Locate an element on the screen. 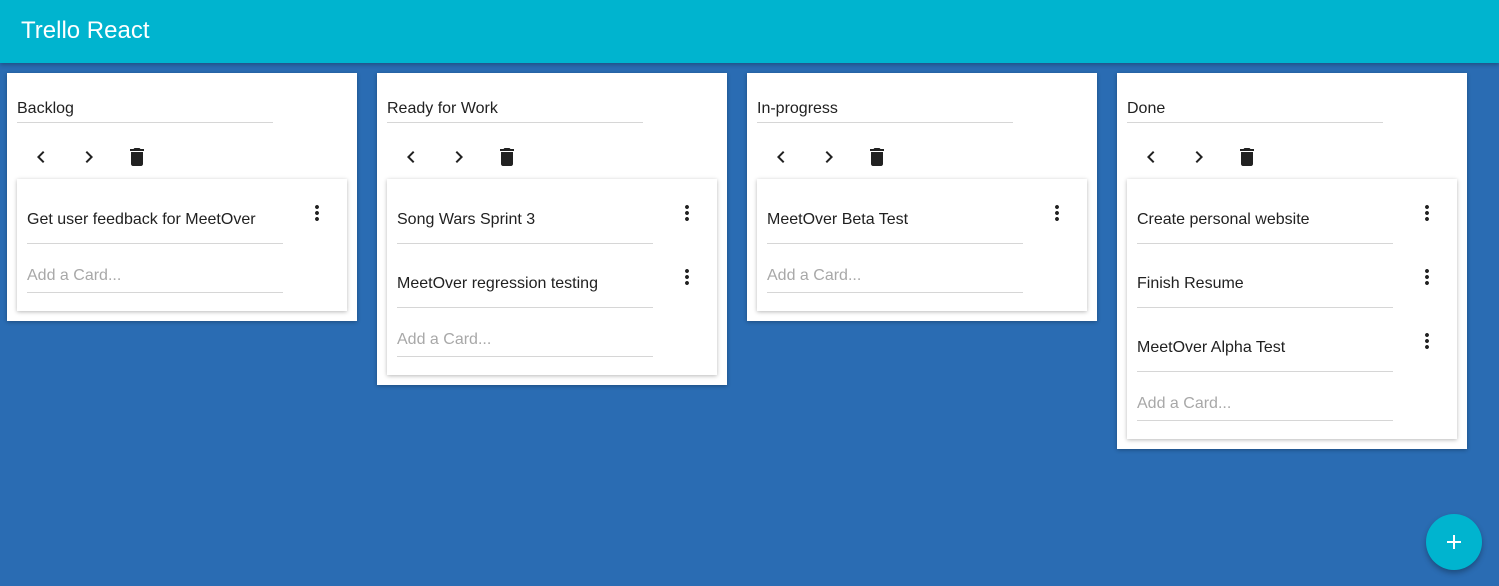 The height and width of the screenshot is (586, 1499). card-text: Get user feedback for MeetOver is located at coordinates (155, 227).